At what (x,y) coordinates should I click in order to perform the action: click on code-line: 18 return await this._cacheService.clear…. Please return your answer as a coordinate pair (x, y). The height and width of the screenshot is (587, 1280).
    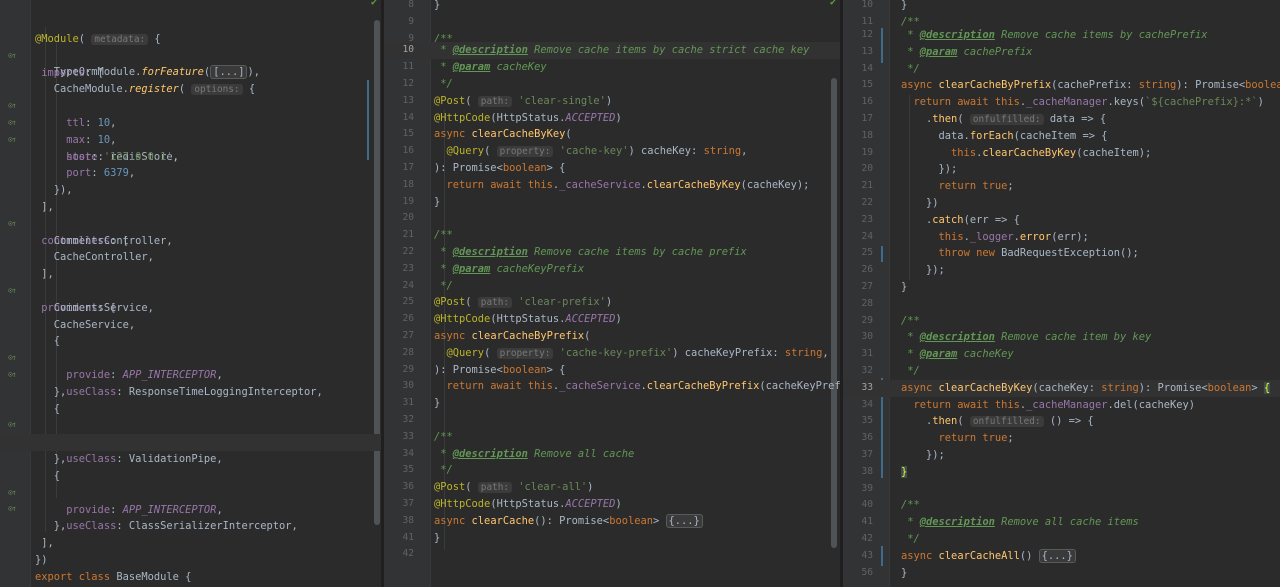
    Looking at the image, I should click on (612, 185).